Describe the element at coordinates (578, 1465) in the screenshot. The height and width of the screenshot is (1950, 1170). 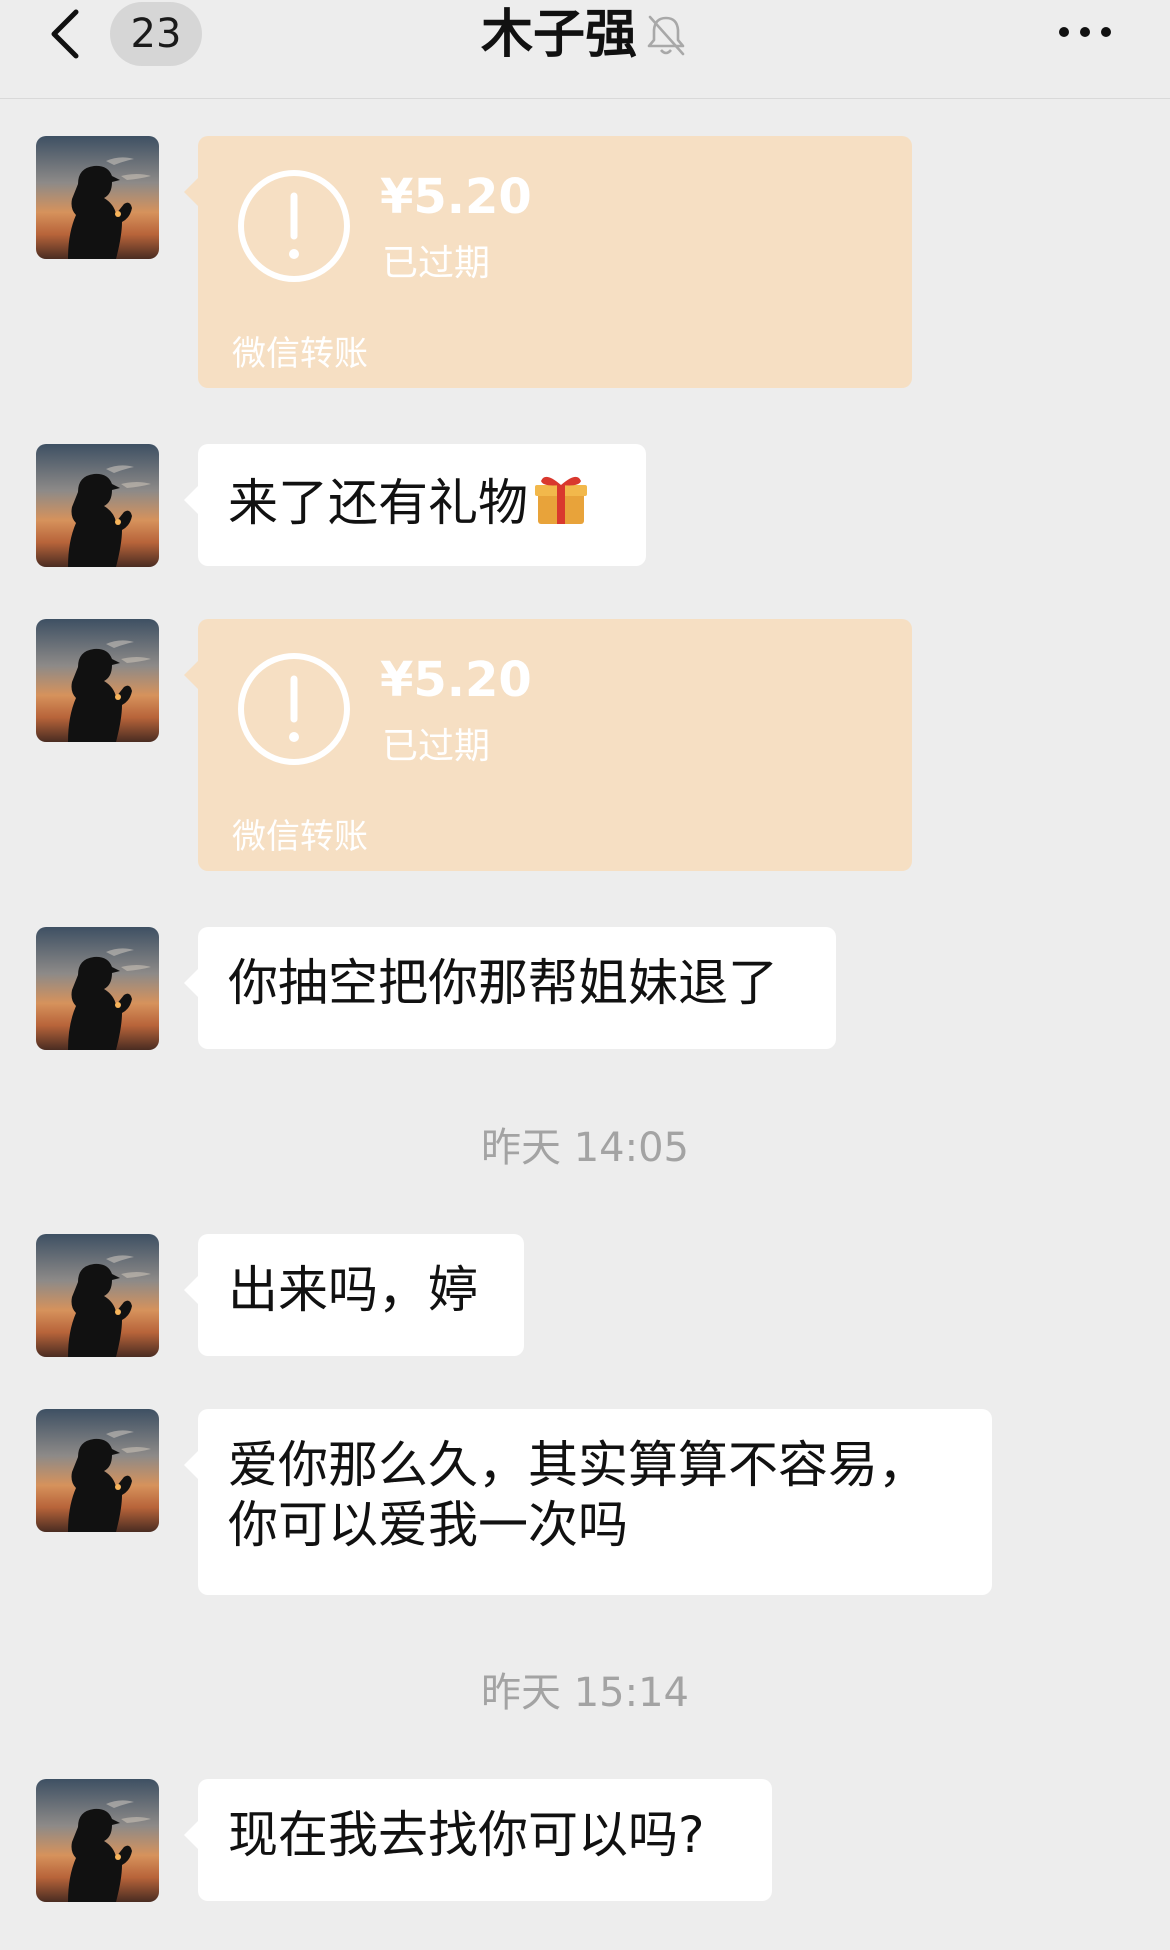
I see `message-text-line: 爱你那么久，其实算算不容易，` at that location.